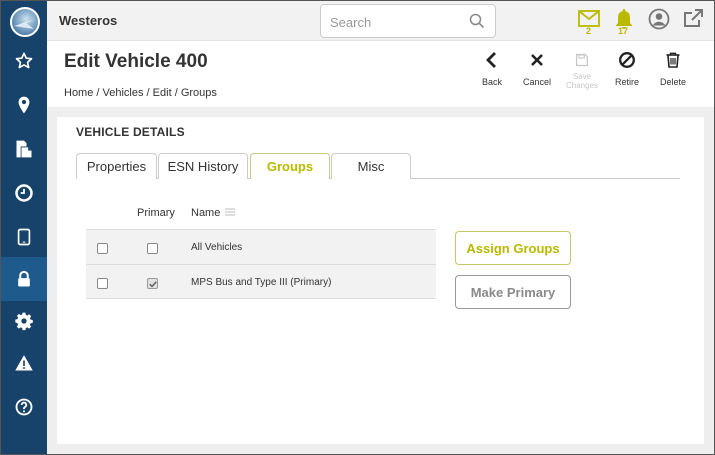  Describe the element at coordinates (536, 82) in the screenshot. I see `cancel-label: Cancel` at that location.